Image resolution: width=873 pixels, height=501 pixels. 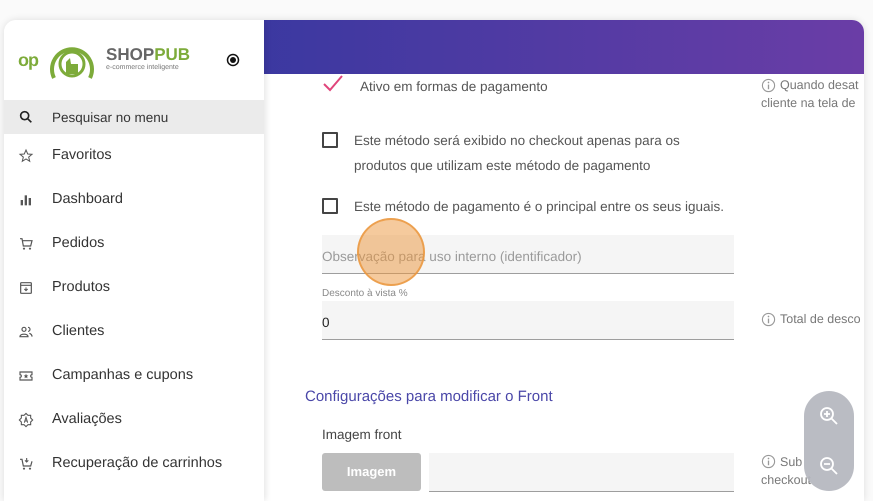 I want to click on sidebar-item: Avaliações, so click(x=134, y=420).